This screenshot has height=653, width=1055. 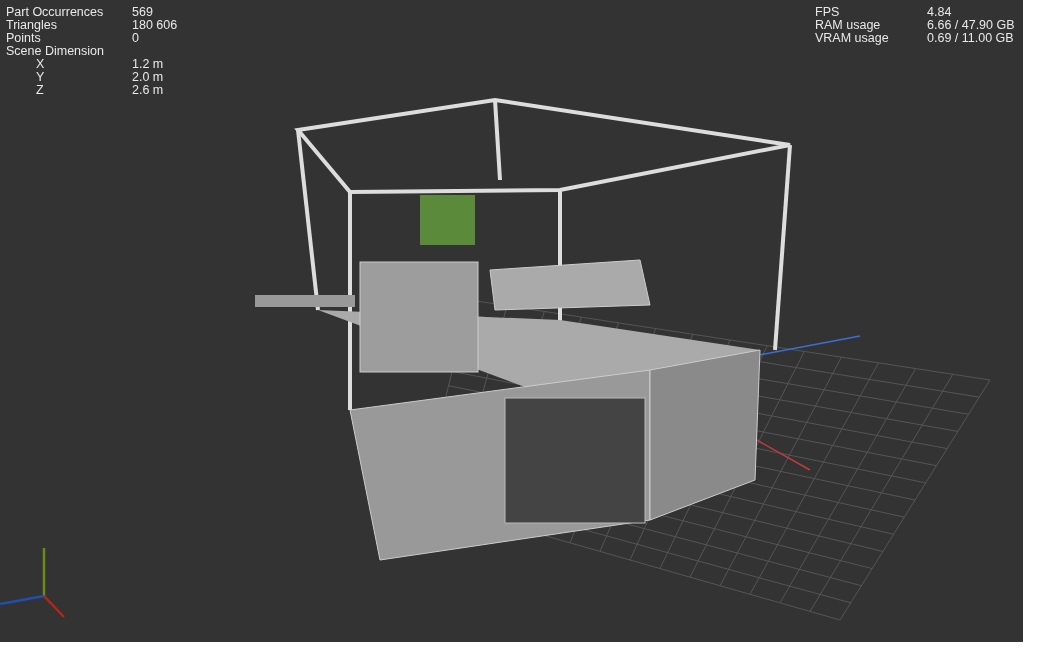 I want to click on stat-label: X, so click(x=41, y=64).